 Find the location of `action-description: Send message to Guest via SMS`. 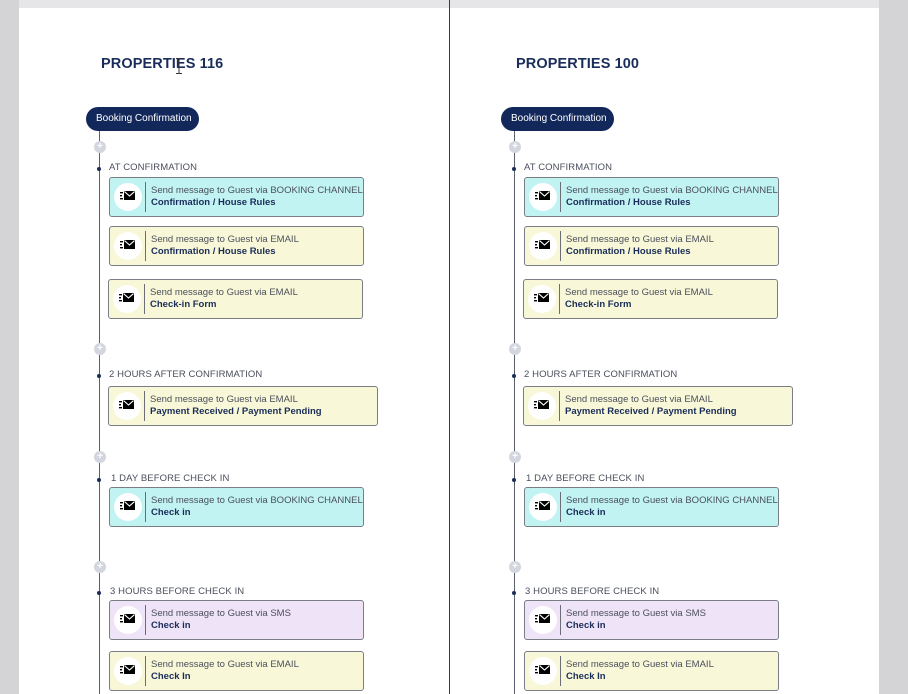

action-description: Send message to Guest via SMS is located at coordinates (636, 613).